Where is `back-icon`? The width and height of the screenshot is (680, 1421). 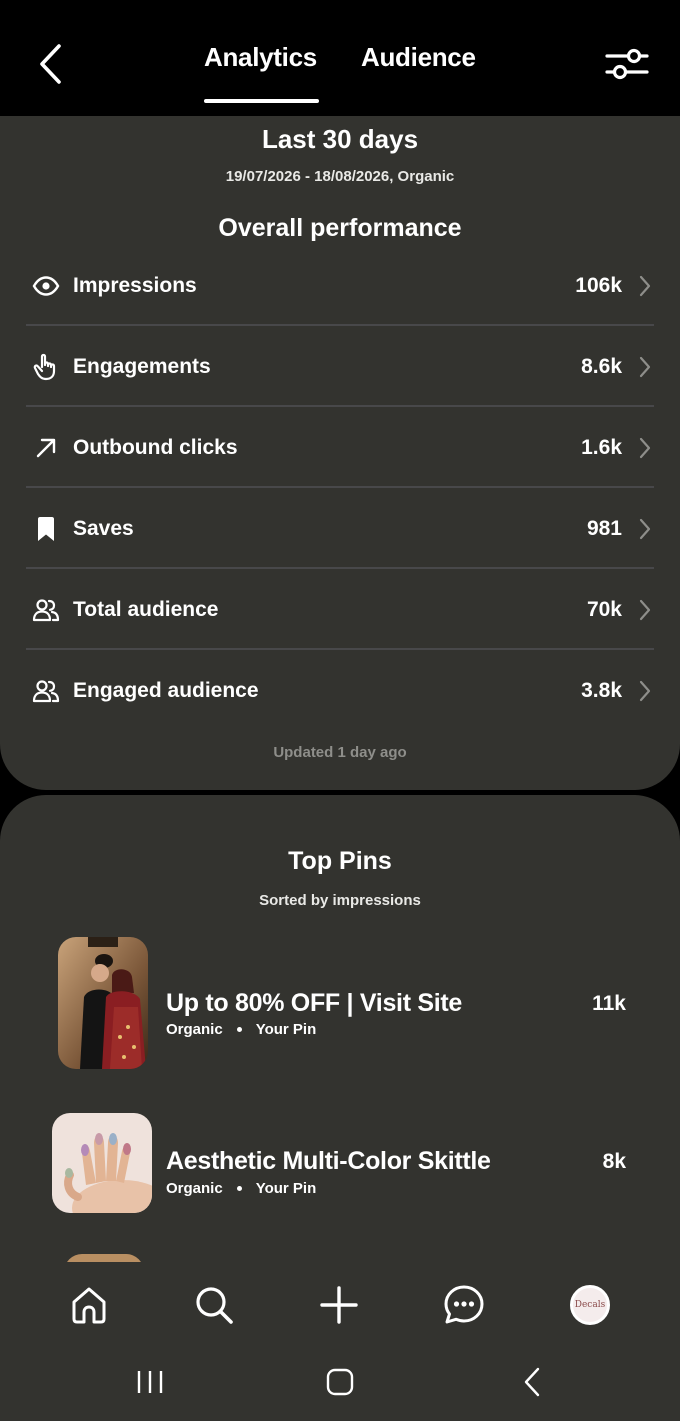 back-icon is located at coordinates (532, 1382).